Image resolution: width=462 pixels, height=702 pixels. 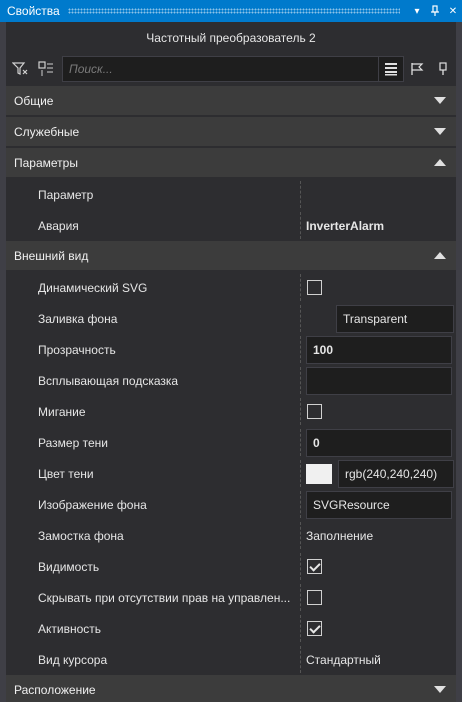 I want to click on shadow-size-input: 0, so click(x=379, y=442).